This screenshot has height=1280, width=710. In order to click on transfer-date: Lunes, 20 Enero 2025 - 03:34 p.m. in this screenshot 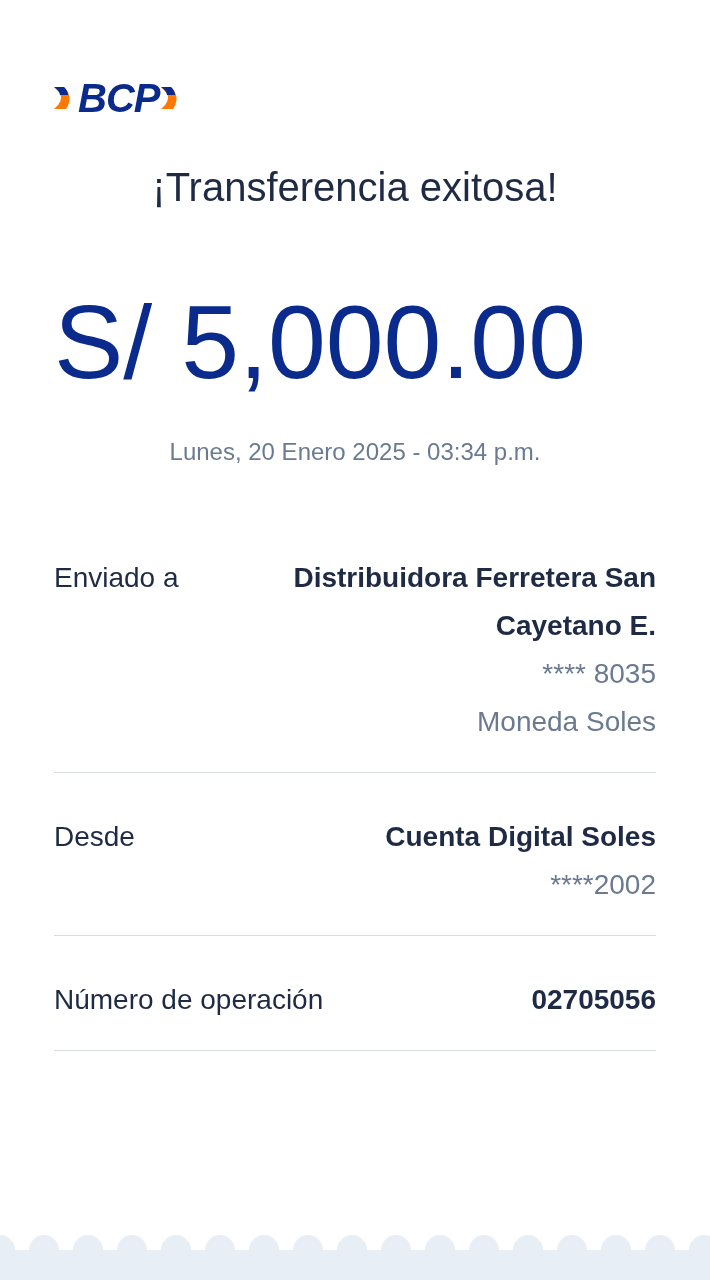, I will do `click(355, 452)`.